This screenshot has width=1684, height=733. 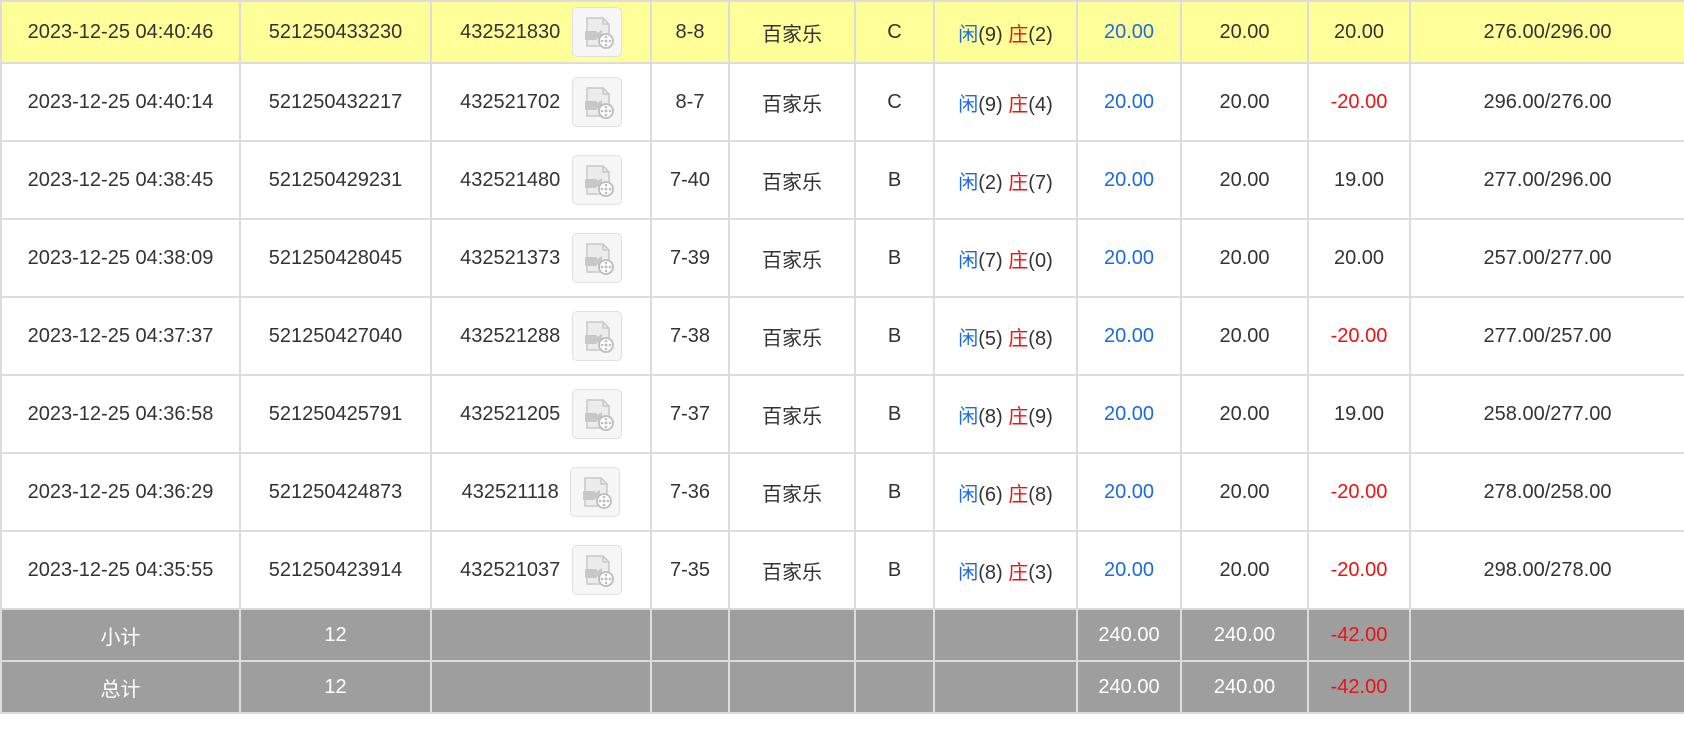 What do you see at coordinates (335, 687) in the screenshot?
I see `total-count: 12` at bounding box center [335, 687].